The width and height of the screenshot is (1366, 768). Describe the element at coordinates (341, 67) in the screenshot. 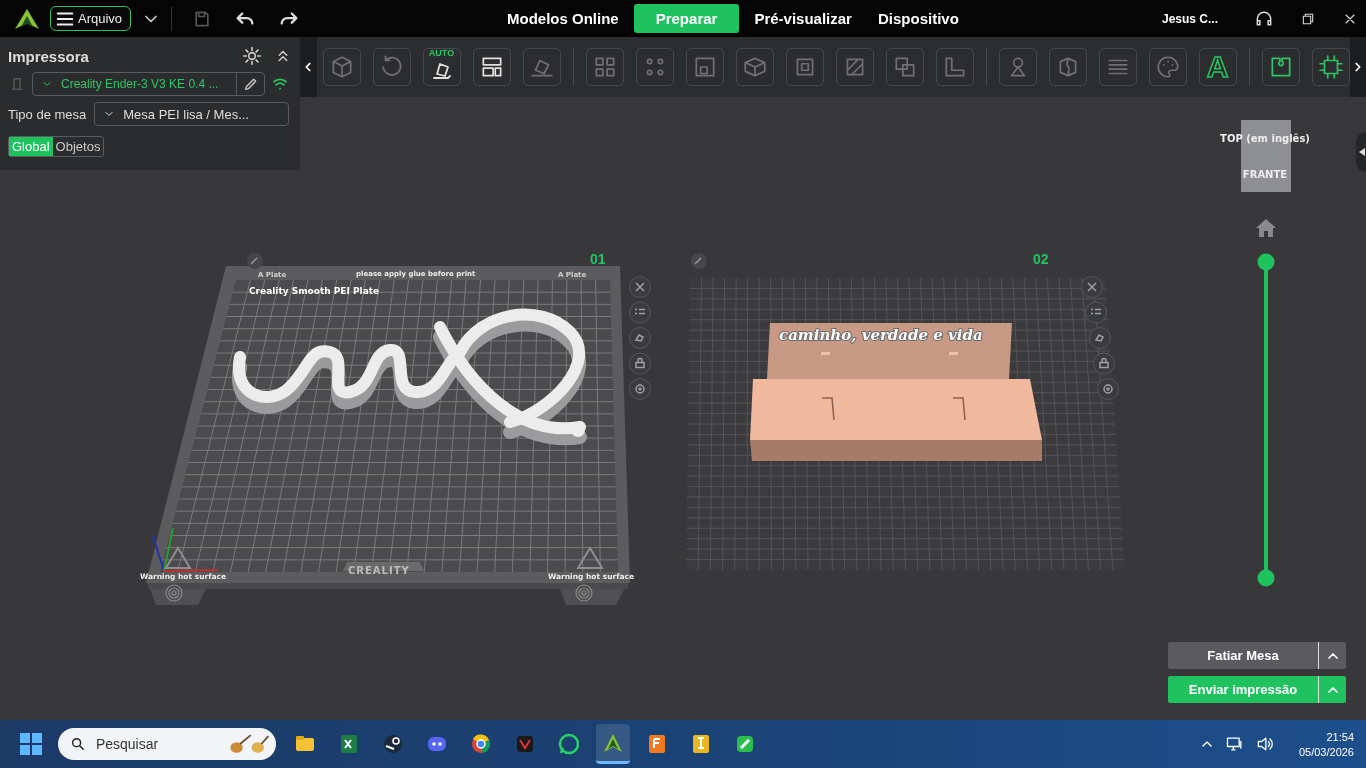

I see `move-button` at that location.